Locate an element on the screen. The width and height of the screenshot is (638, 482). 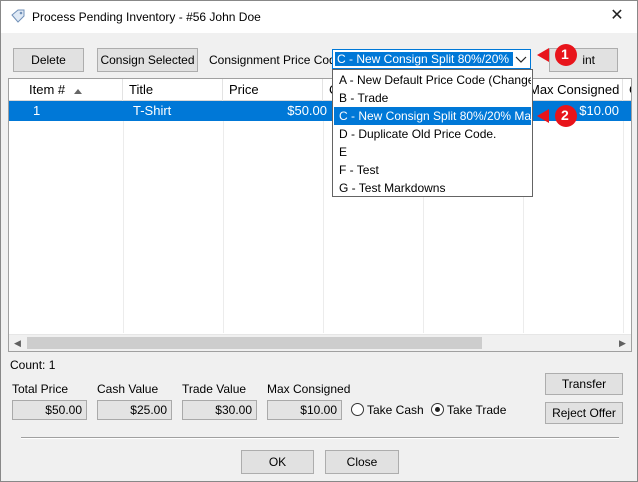
max-consigned-field: $10.00 is located at coordinates (304, 410).